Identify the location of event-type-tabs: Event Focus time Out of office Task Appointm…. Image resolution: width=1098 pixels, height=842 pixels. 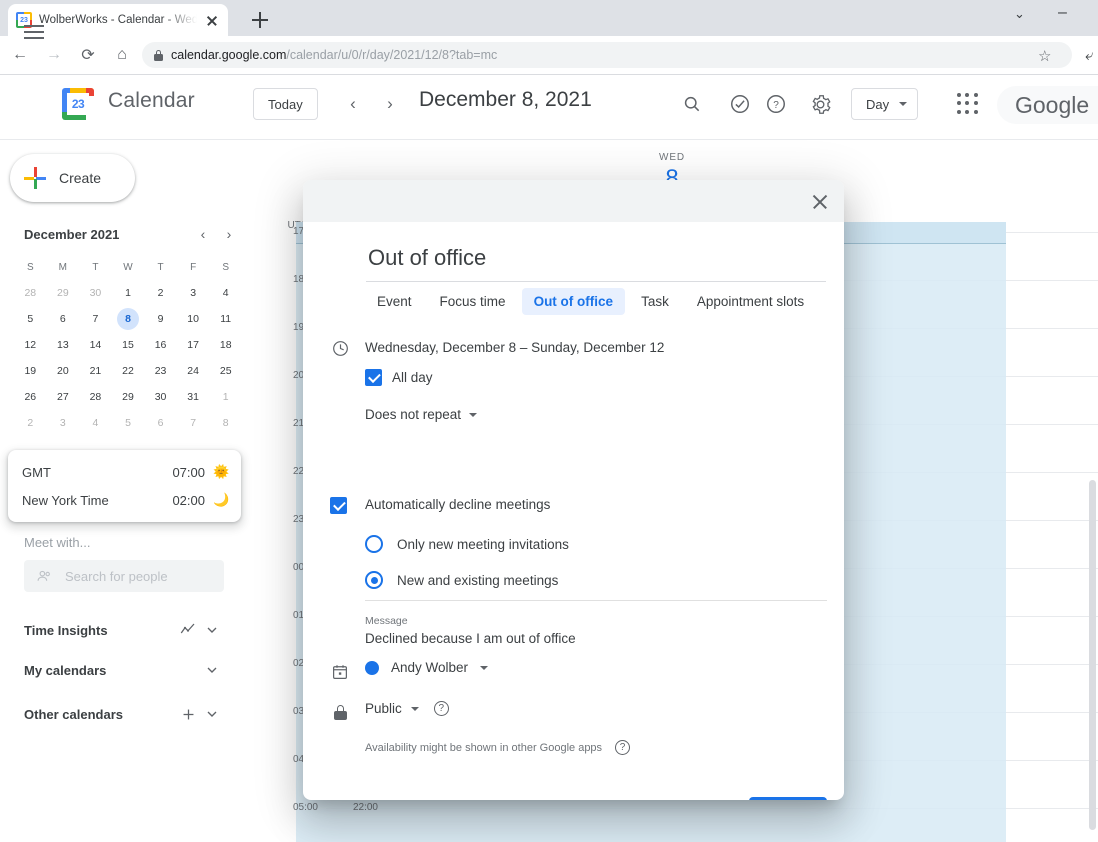
(590, 301).